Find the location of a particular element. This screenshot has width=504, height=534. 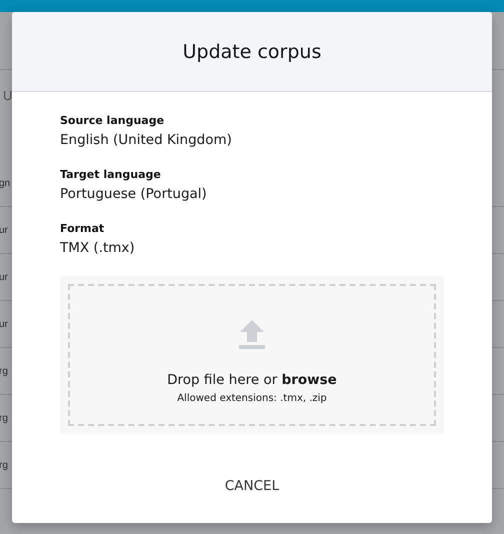

field-label: Format is located at coordinates (83, 229).